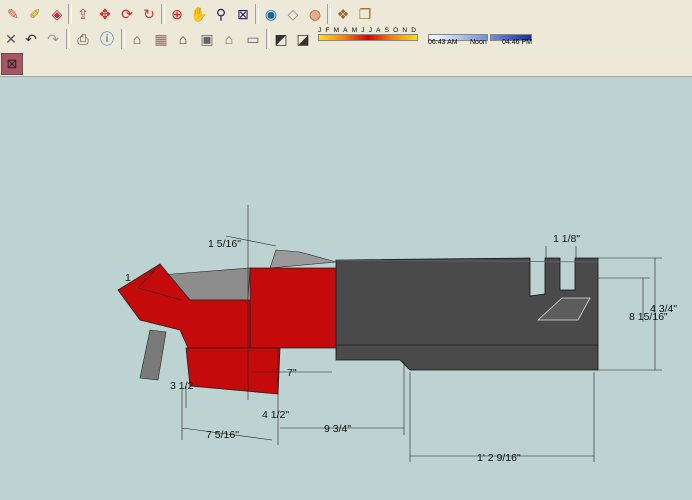 The width and height of the screenshot is (692, 500). I want to click on front-view-icon: ⌂, so click(183, 39).